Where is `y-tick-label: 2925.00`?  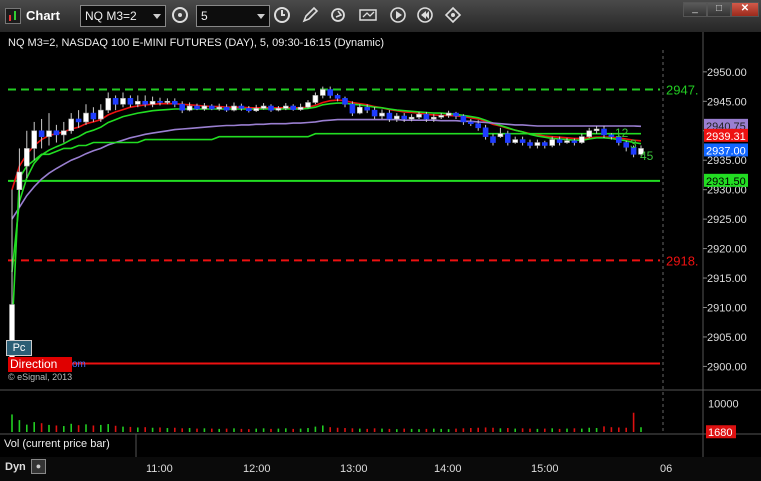 y-tick-label: 2925.00 is located at coordinates (727, 220).